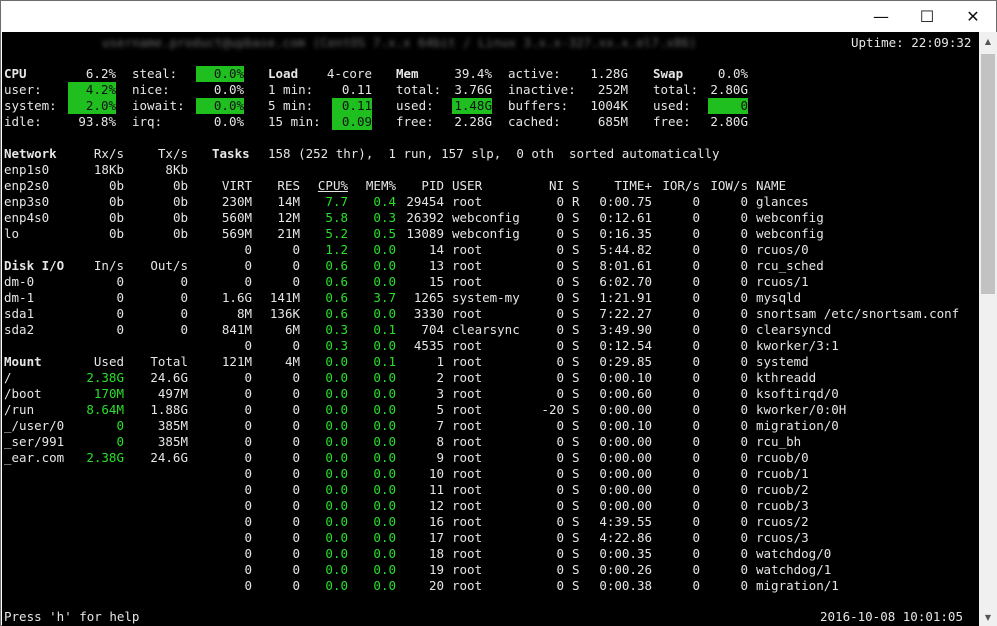 The image size is (997, 626). Describe the element at coordinates (116, 185) in the screenshot. I see `net-rx: 0b` at that location.